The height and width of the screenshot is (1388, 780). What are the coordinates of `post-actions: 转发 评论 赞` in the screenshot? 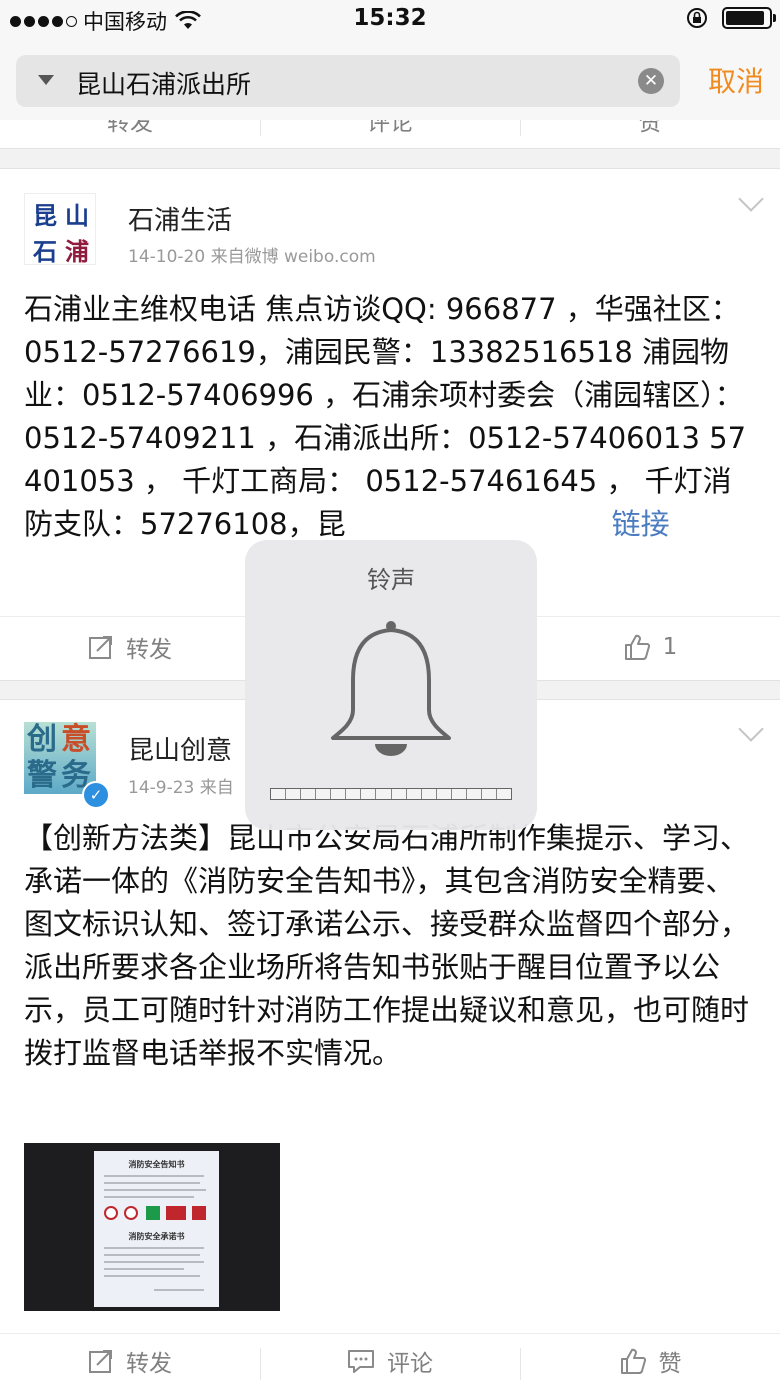 It's located at (390, 1360).